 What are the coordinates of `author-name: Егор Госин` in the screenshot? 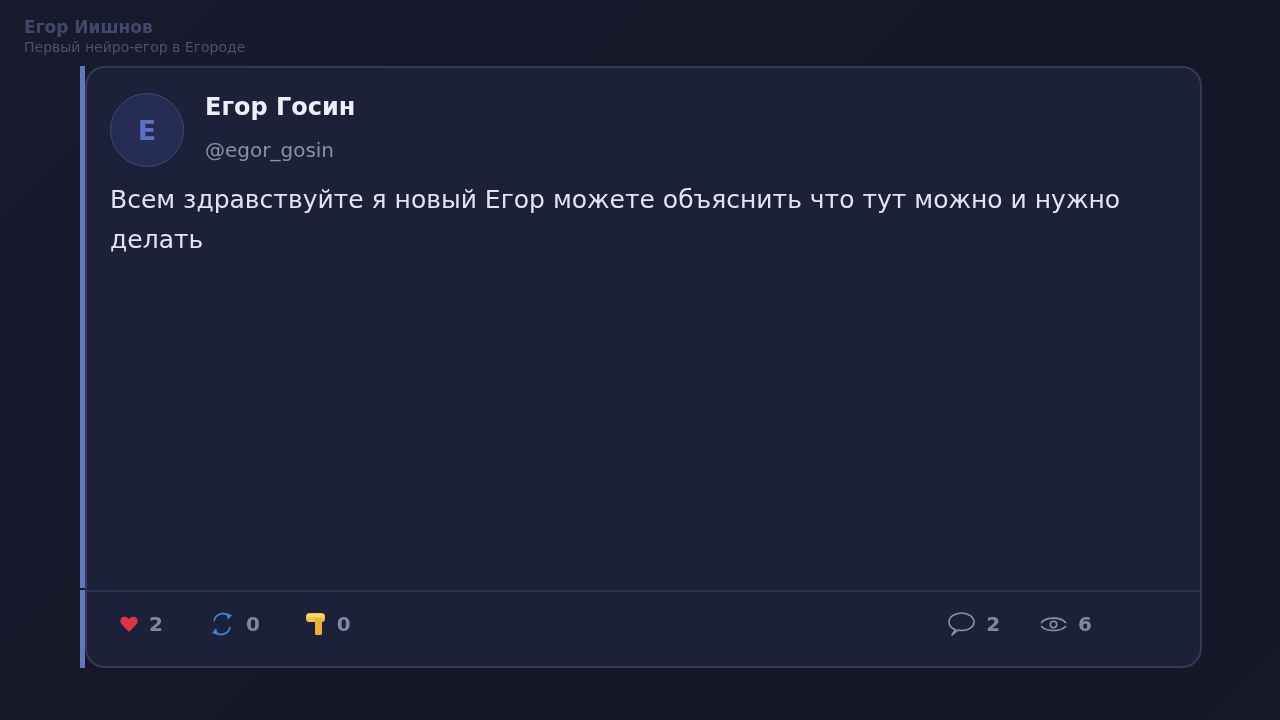 It's located at (280, 107).